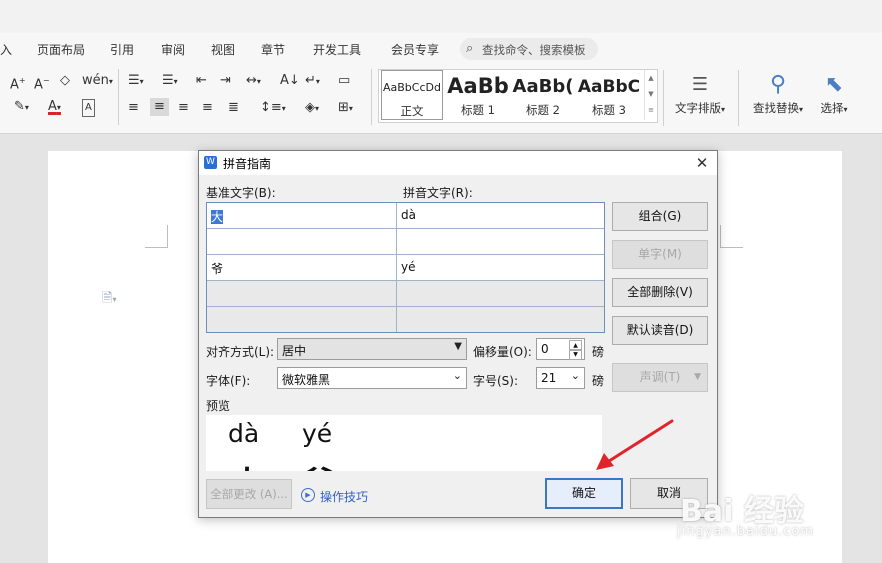 The image size is (882, 563). What do you see at coordinates (502, 352) in the screenshot?
I see `offset-label: 偏移量(O):` at bounding box center [502, 352].